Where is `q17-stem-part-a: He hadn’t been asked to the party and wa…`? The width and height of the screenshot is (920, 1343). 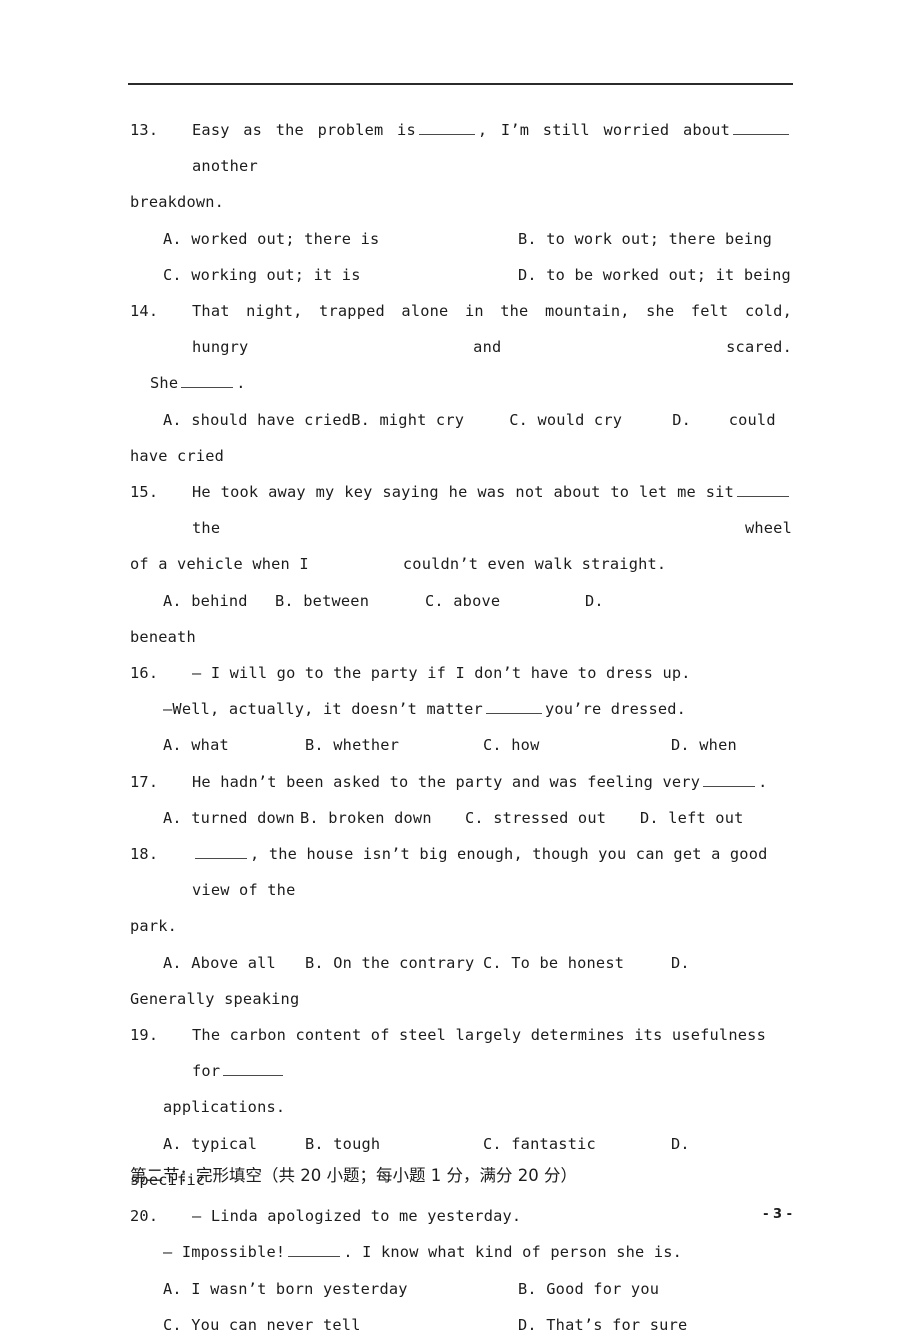 q17-stem-part-a: He hadn’t been asked to the party and wa… is located at coordinates (446, 781).